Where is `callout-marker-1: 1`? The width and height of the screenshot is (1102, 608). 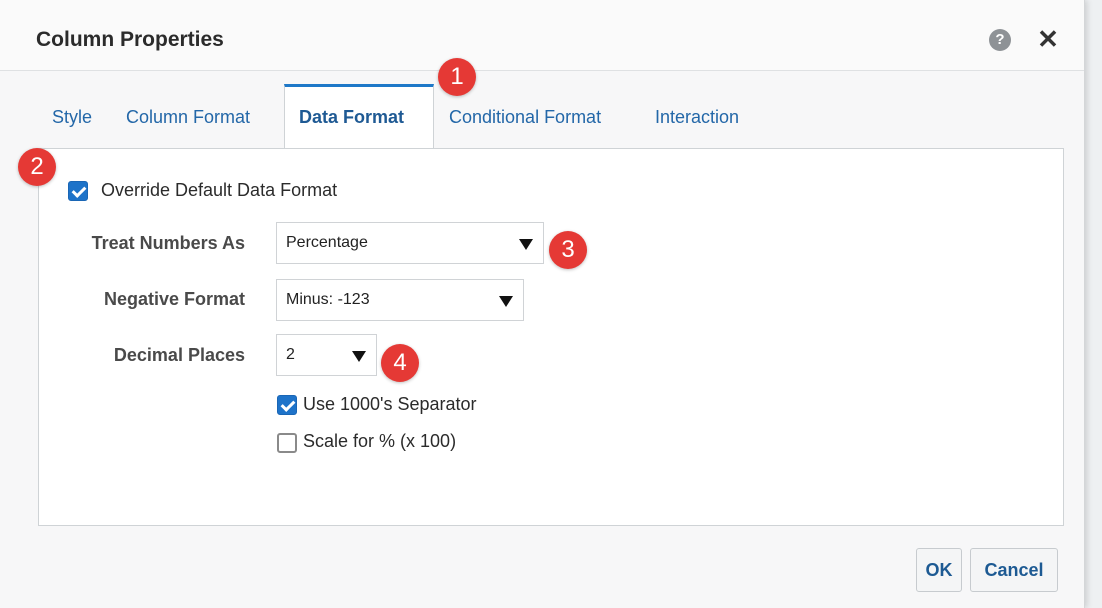
callout-marker-1: 1 is located at coordinates (457, 77).